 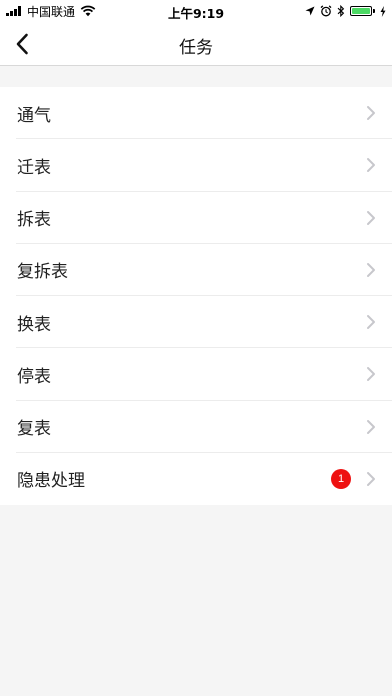 I want to click on alarm-icon, so click(x=326, y=11).